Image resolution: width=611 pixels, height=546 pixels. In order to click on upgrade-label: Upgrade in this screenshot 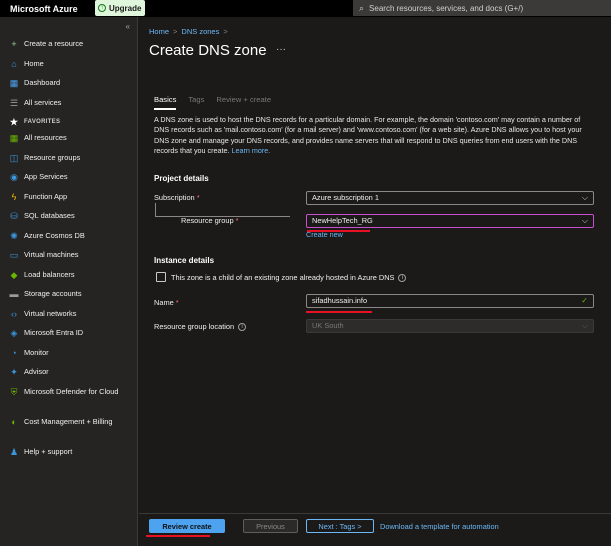, I will do `click(125, 8)`.